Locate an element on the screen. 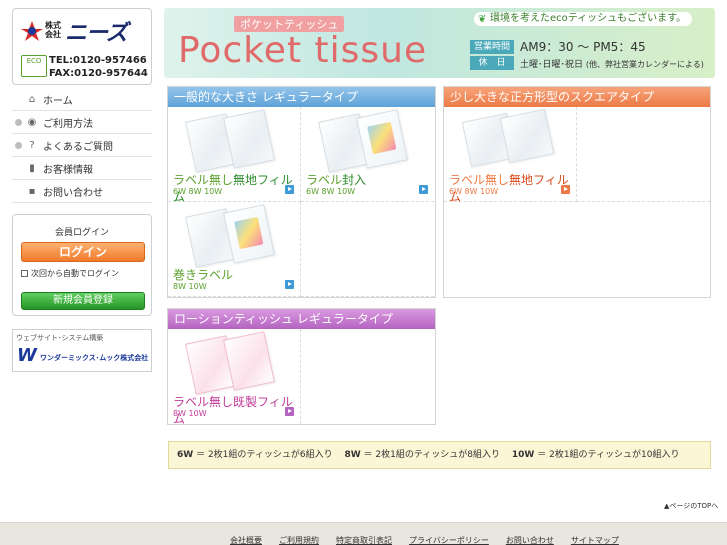 This screenshot has height=545, width=727. product-name: 巻きラベル is located at coordinates (203, 274).